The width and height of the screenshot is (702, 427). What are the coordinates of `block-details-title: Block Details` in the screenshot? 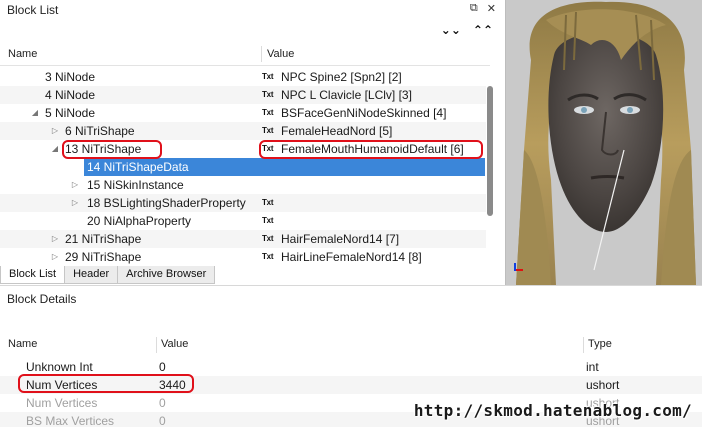 It's located at (42, 299).